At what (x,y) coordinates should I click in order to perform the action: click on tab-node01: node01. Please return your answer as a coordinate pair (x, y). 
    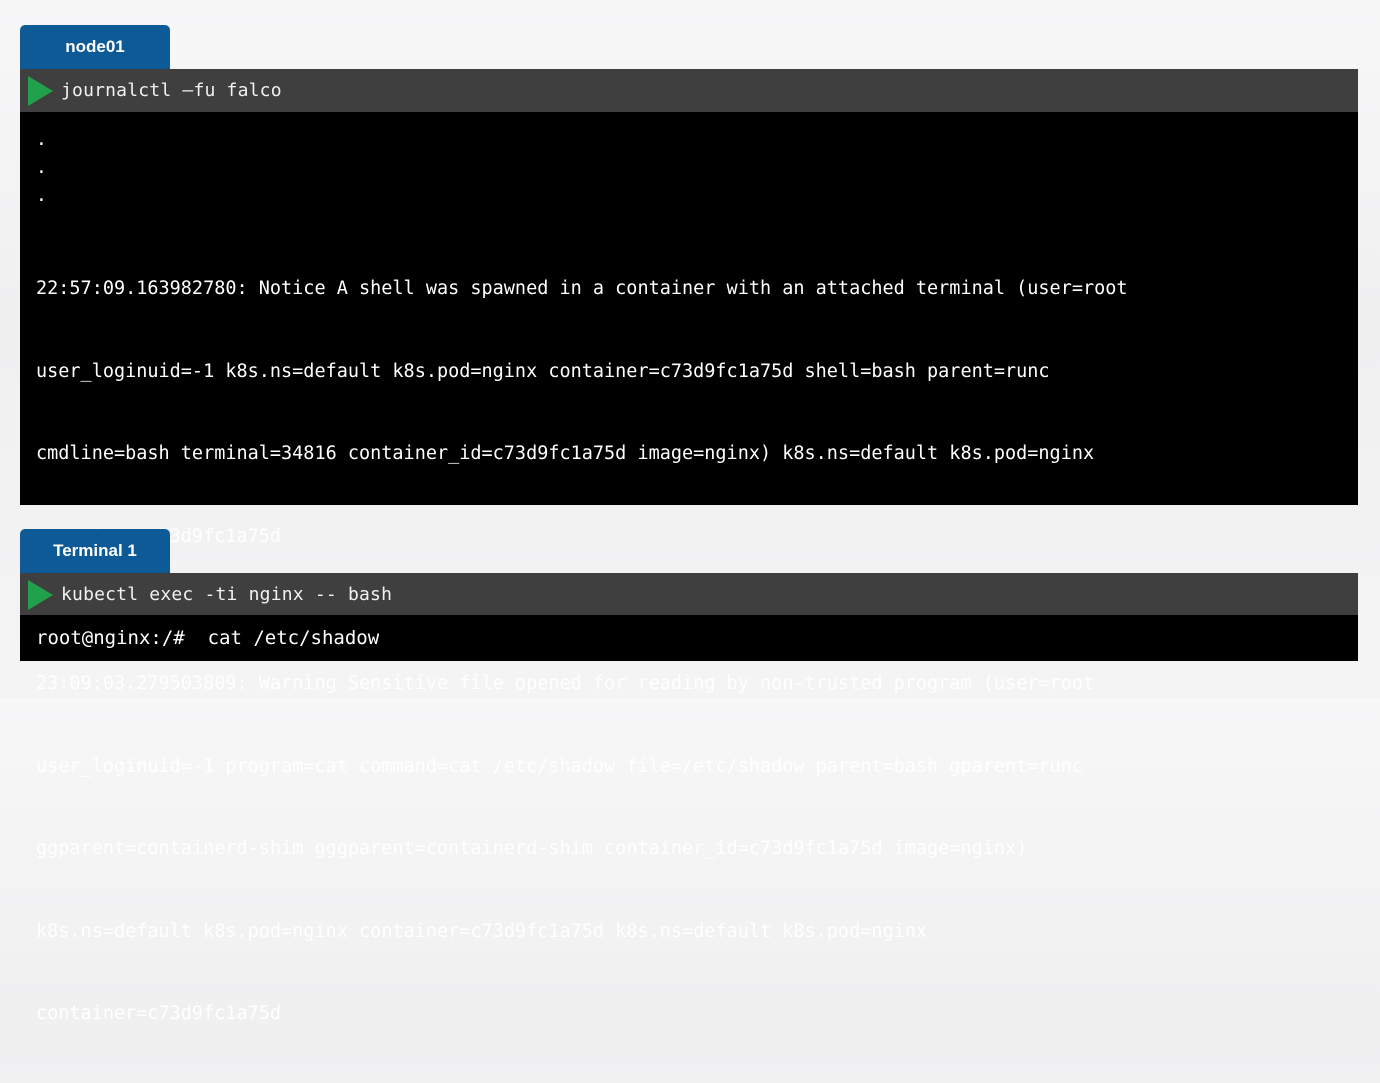
    Looking at the image, I should click on (95, 47).